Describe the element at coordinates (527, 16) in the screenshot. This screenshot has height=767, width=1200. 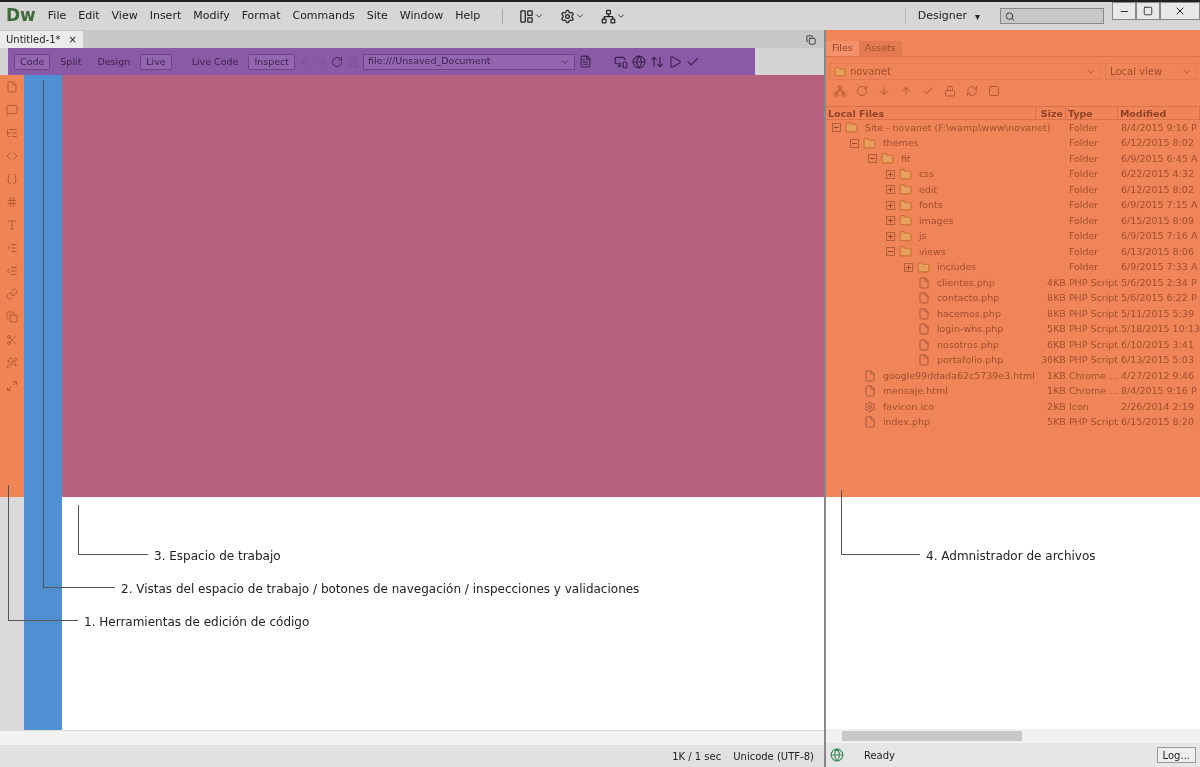
I see `layout-icon` at that location.